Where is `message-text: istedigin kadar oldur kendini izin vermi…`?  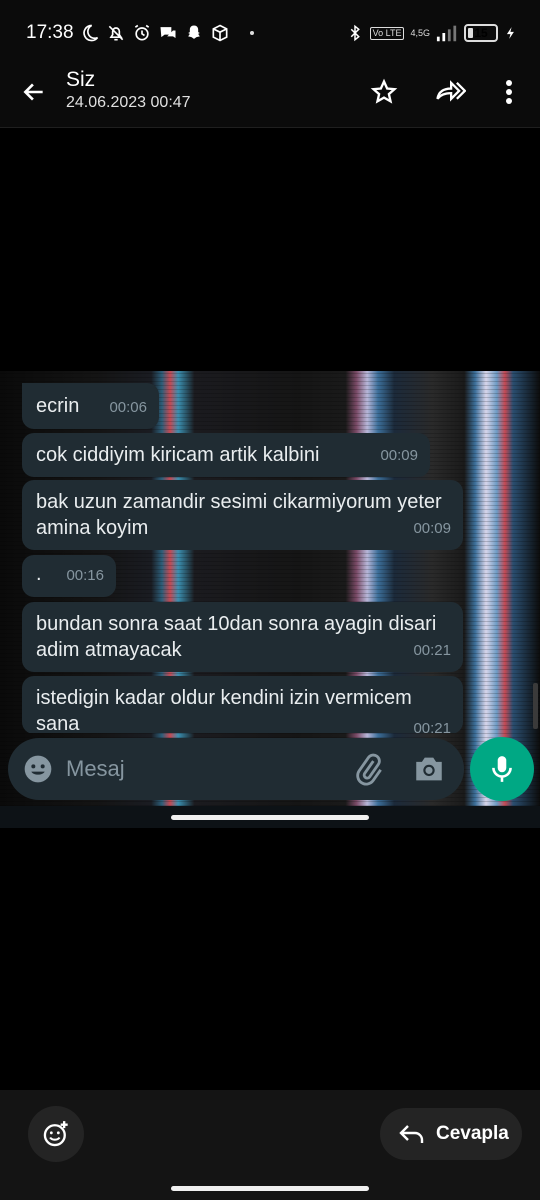
message-text: istedigin kadar oldur kendini izin vermi… is located at coordinates (224, 710).